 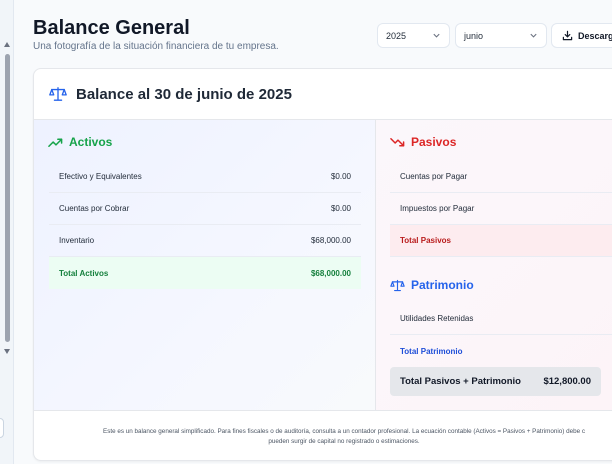 What do you see at coordinates (501, 319) in the screenshot?
I see `patrimonio-row-utilidades: Utilidades Retenidas` at bounding box center [501, 319].